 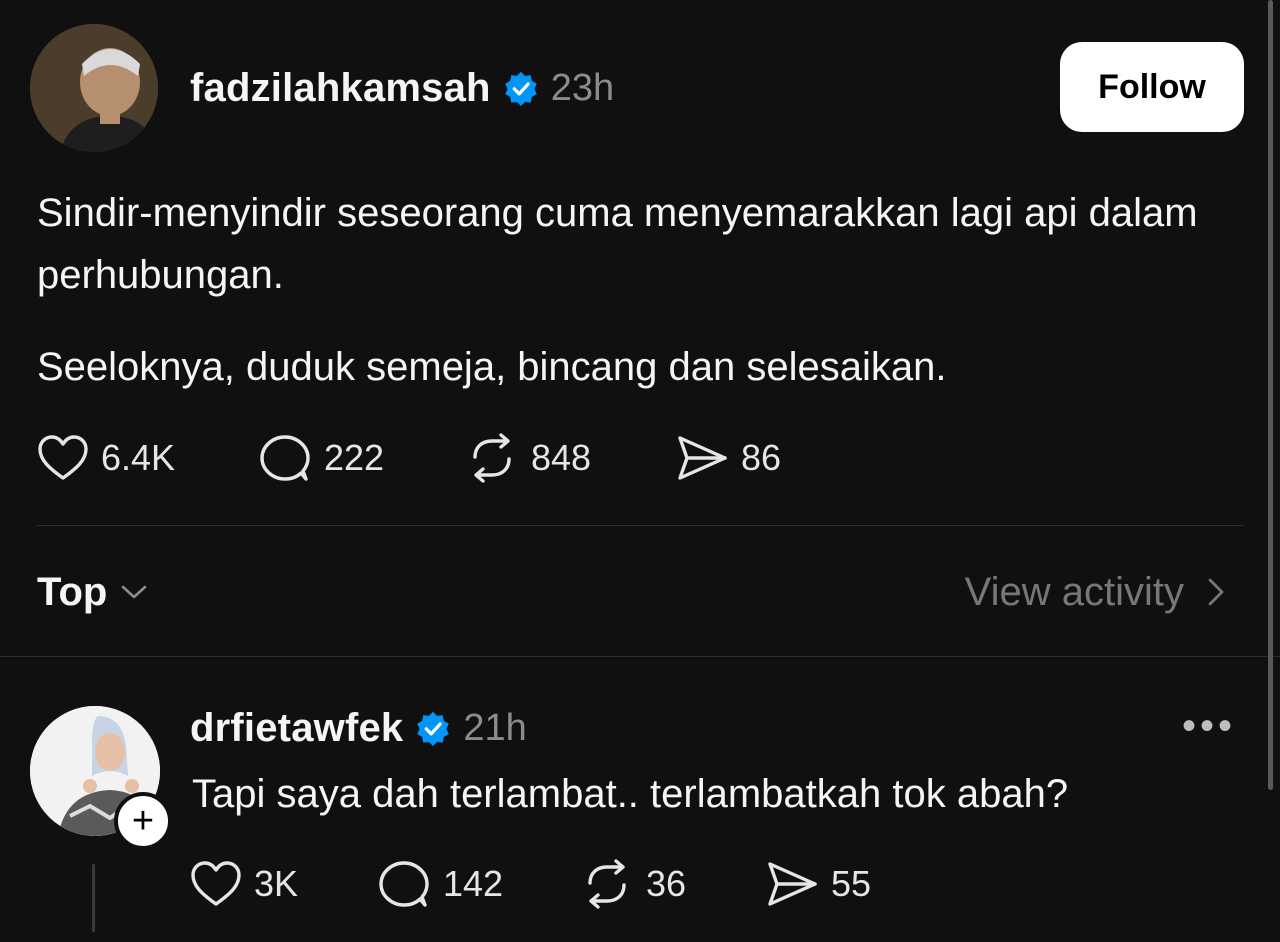 What do you see at coordinates (640, 656) in the screenshot?
I see `section-divider` at bounding box center [640, 656].